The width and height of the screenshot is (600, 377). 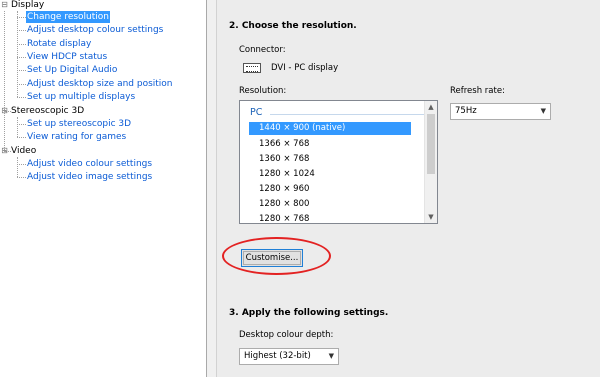 What do you see at coordinates (212, 188) in the screenshot?
I see `panel-splitter` at bounding box center [212, 188].